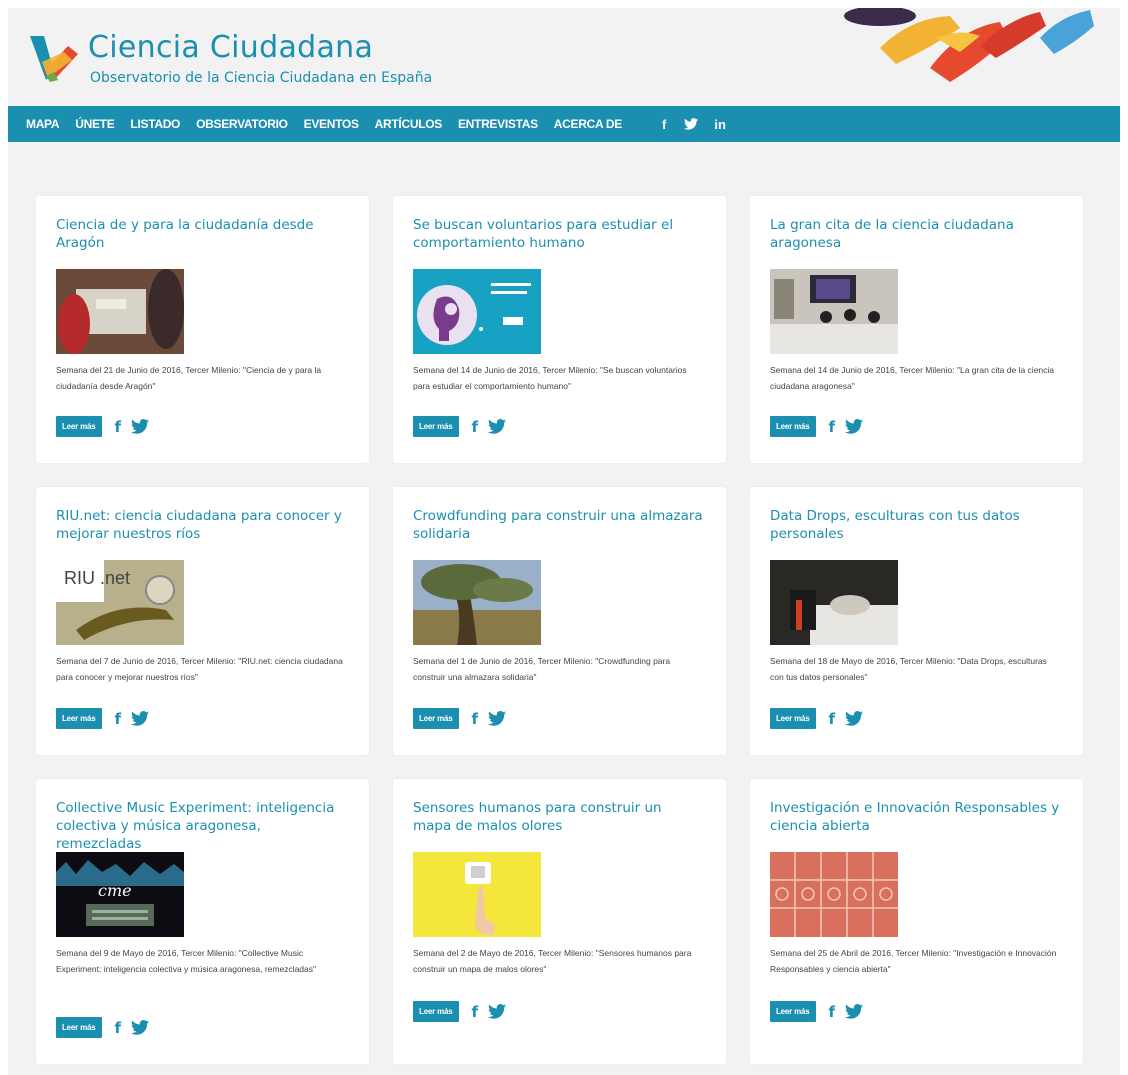 Image resolution: width=1128 pixels, height=1075 pixels. What do you see at coordinates (230, 47) in the screenshot?
I see `site-title: Ciencia Ciudadana` at bounding box center [230, 47].